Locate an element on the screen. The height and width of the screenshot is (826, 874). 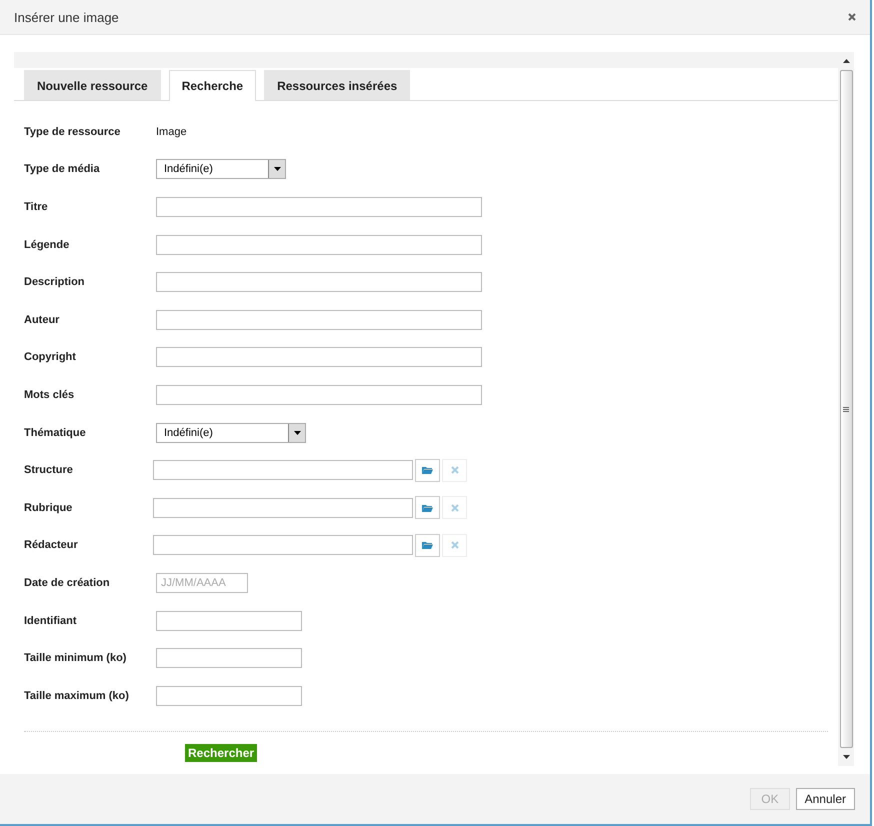
field-label: Taille maximum (ko) is located at coordinates (77, 696).